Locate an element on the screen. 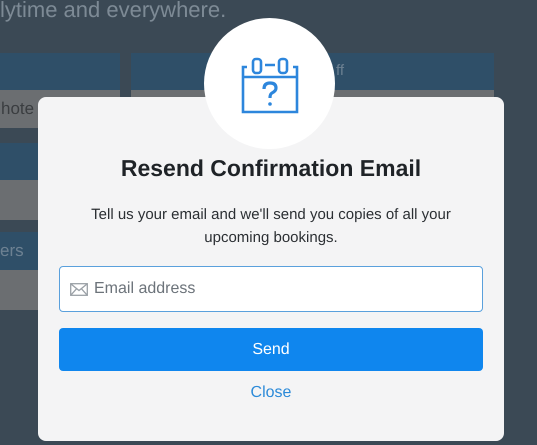 This screenshot has width=537, height=445. send-button: Send is located at coordinates (271, 349).